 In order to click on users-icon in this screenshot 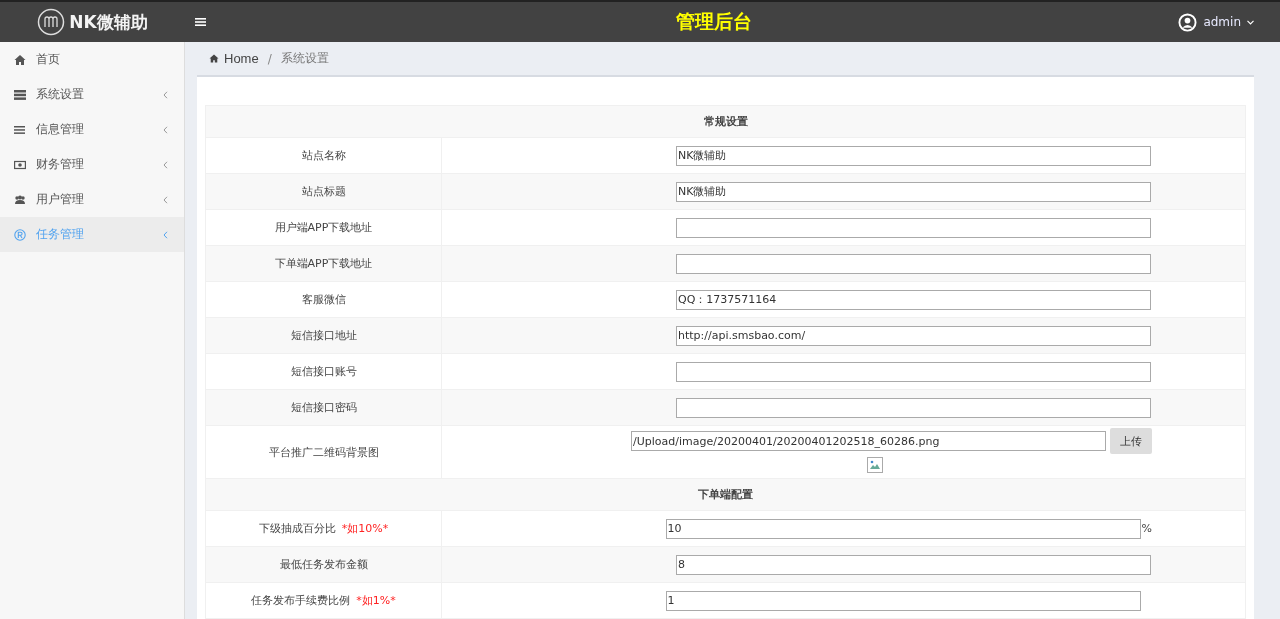, I will do `click(20, 199)`.